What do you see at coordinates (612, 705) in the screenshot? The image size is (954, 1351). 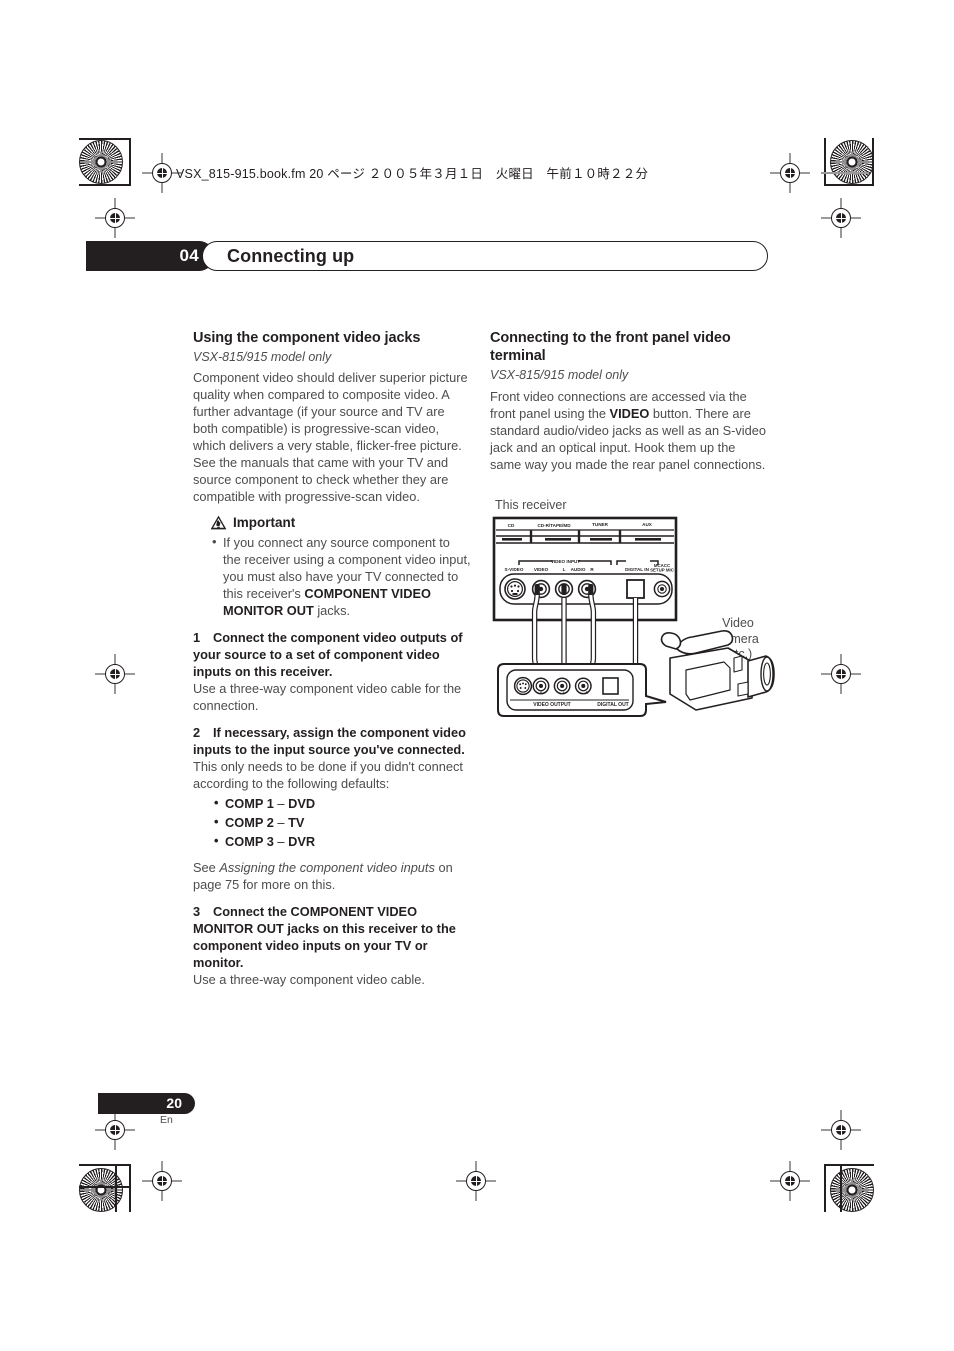 I see `svg-text: DIGITAL OUT` at bounding box center [612, 705].